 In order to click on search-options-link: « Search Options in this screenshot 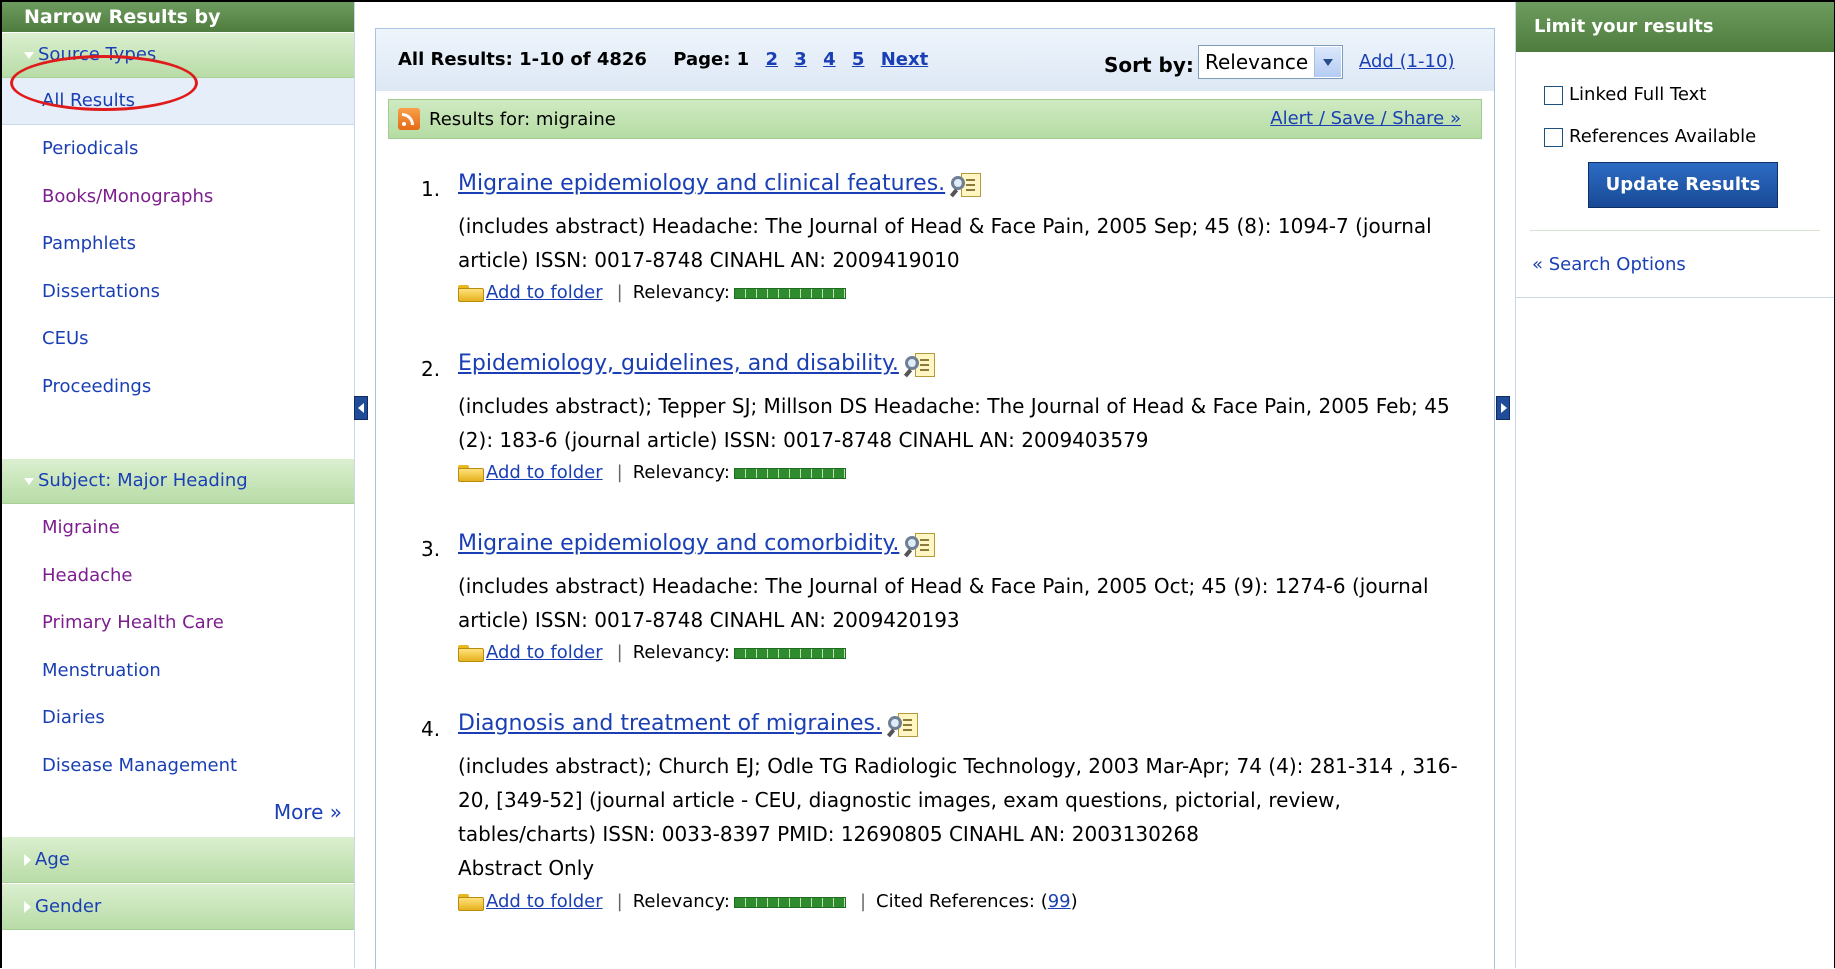, I will do `click(1609, 264)`.